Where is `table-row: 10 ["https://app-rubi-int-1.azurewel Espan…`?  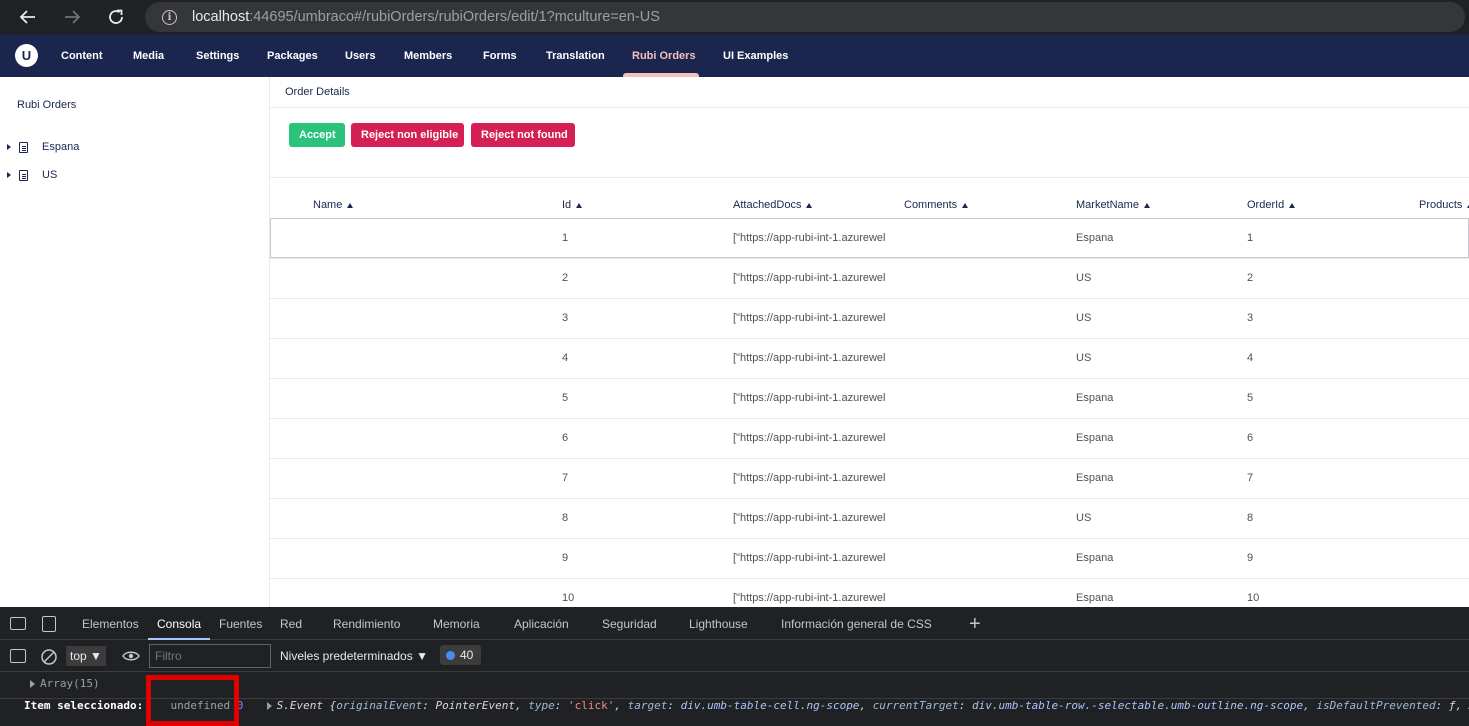 table-row: 10 ["https://app-rubi-int-1.azurewel Espan… is located at coordinates (869, 592).